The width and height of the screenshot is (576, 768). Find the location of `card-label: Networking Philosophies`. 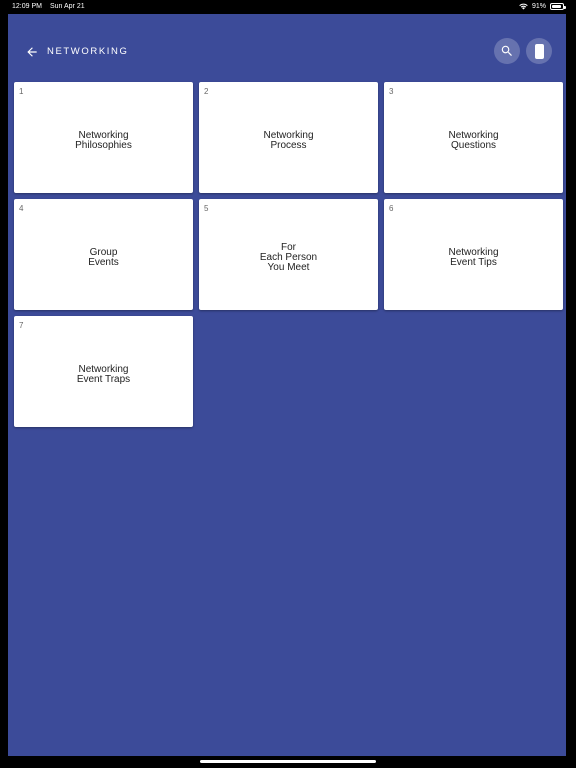

card-label: Networking Philosophies is located at coordinates (103, 140).